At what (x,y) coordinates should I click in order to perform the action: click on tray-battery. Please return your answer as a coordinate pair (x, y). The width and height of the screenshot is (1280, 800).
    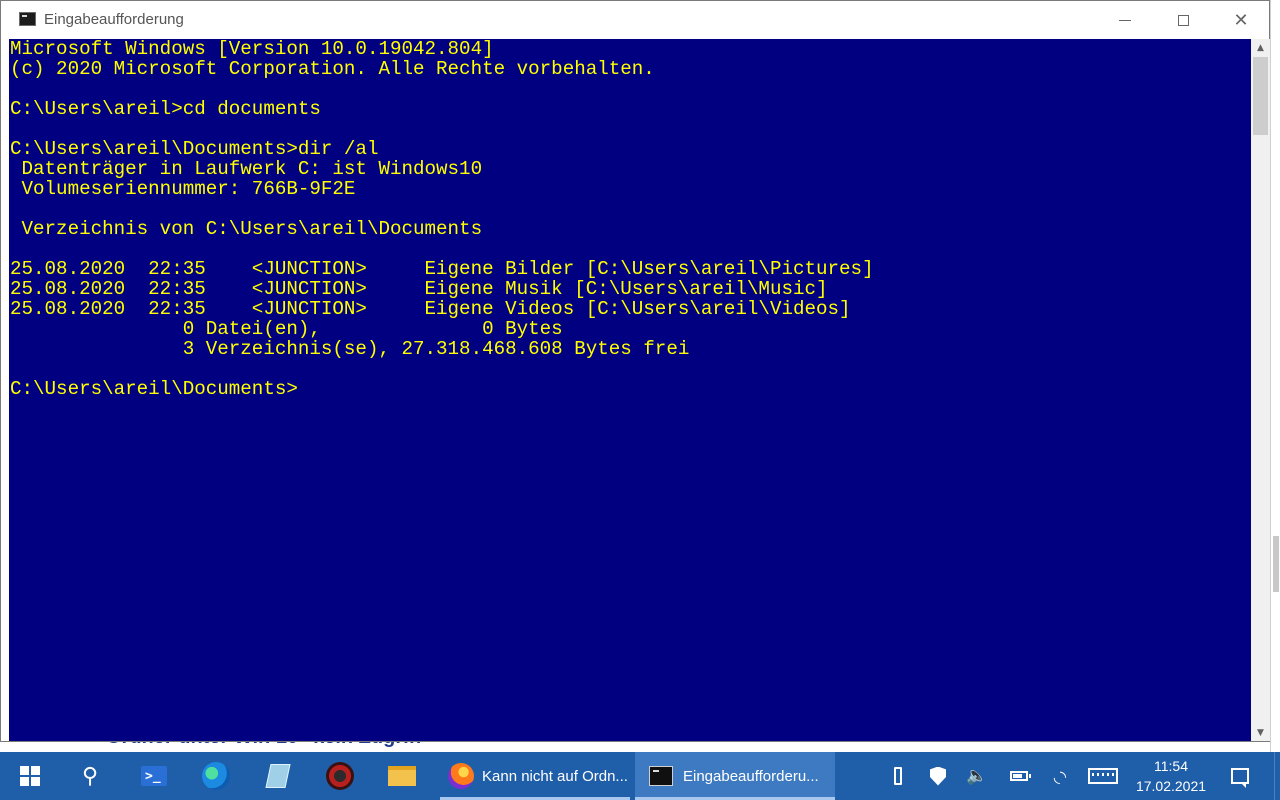
    Looking at the image, I should click on (1019, 776).